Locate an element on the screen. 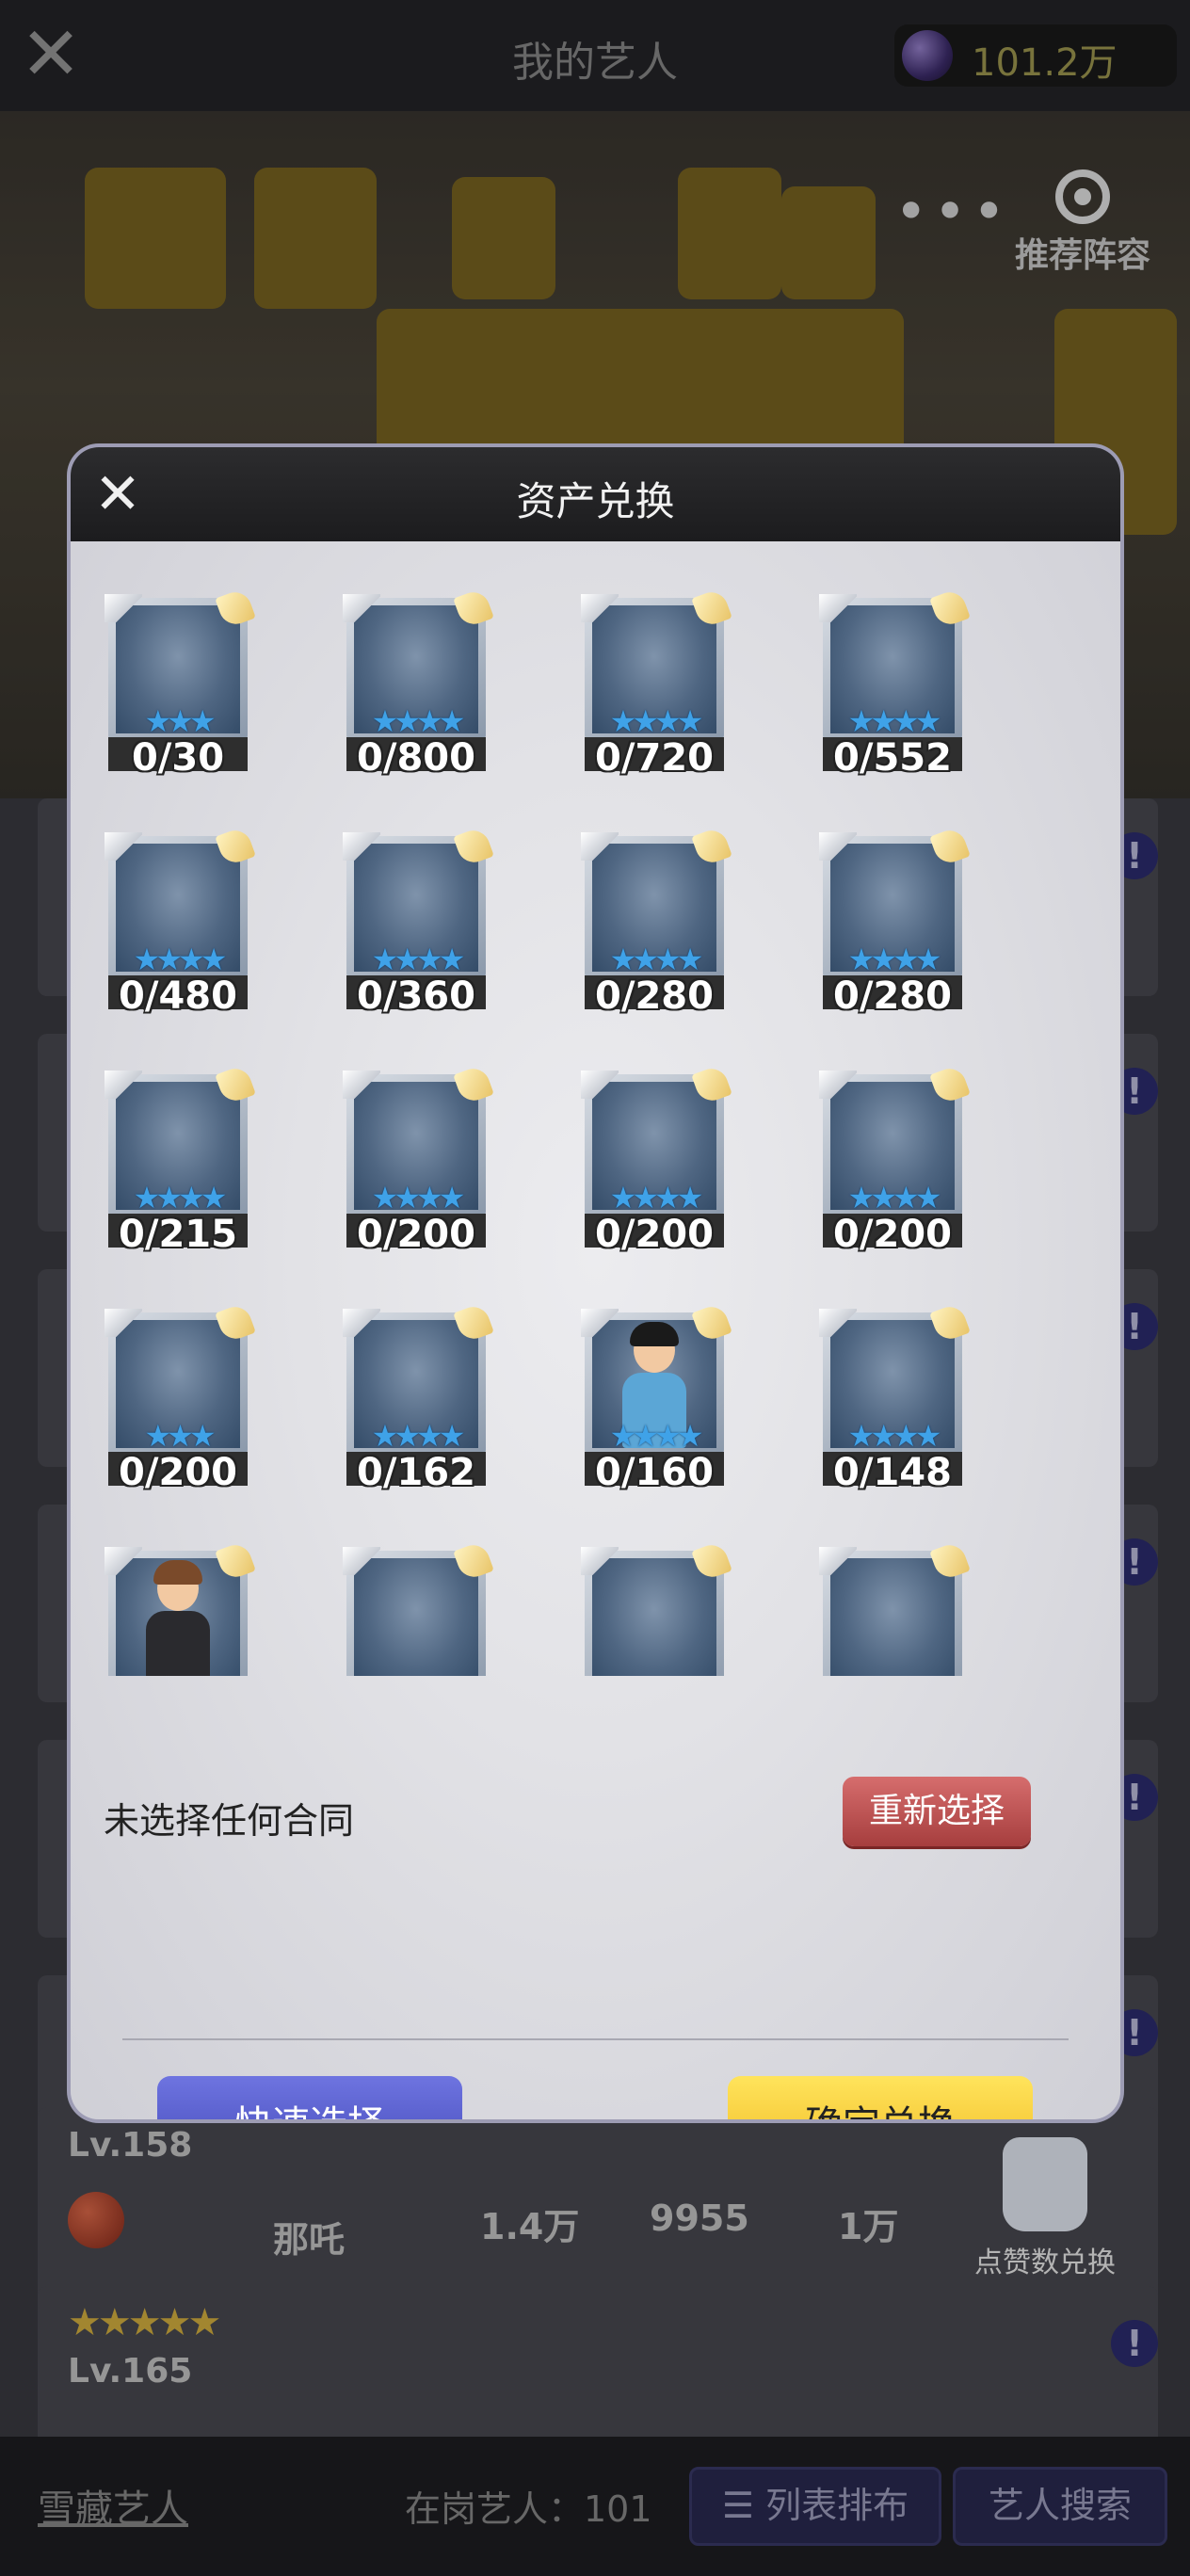 The width and height of the screenshot is (1190, 2576). contract-count: 0/800 is located at coordinates (416, 758).